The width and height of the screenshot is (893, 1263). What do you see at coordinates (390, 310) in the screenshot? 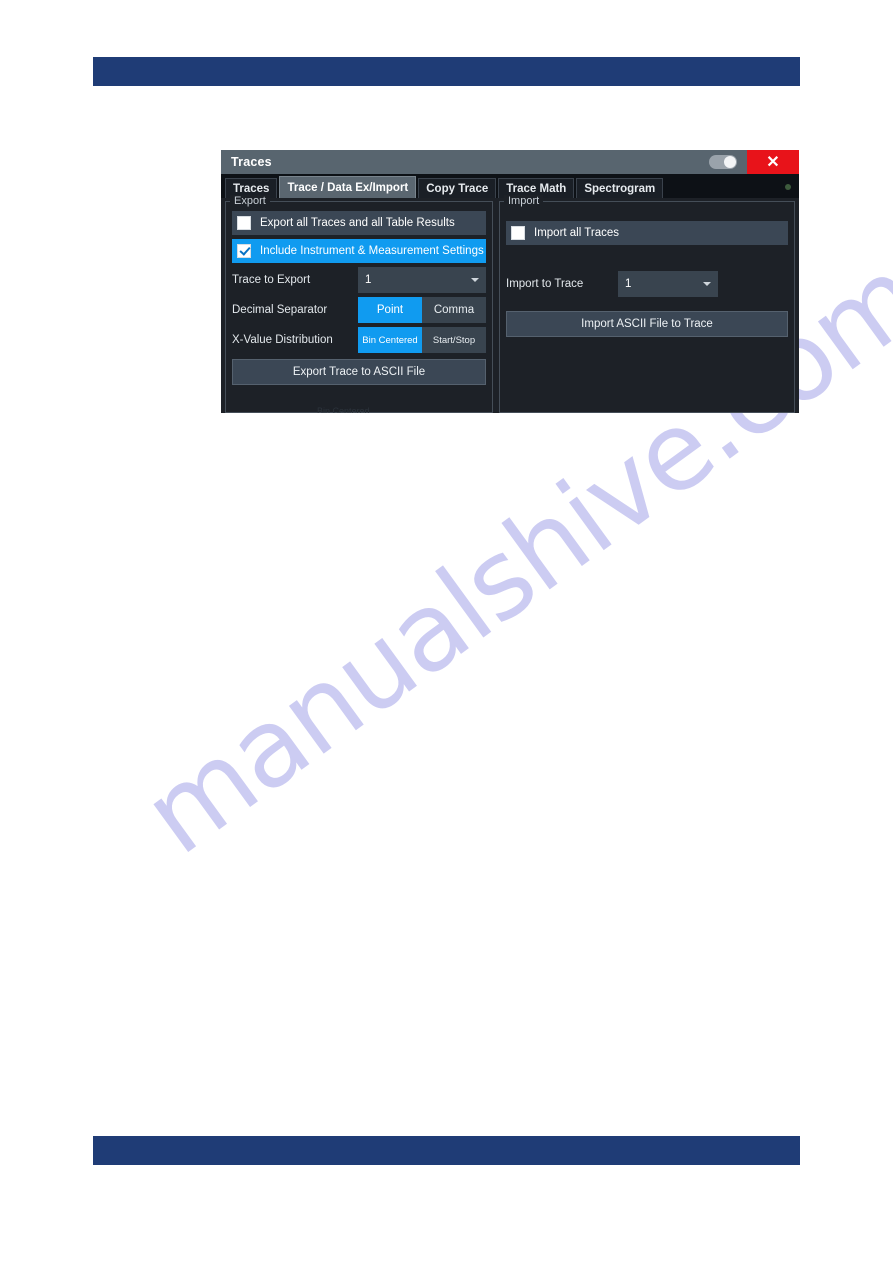
I see `decimal-separator-option-point: Point` at bounding box center [390, 310].